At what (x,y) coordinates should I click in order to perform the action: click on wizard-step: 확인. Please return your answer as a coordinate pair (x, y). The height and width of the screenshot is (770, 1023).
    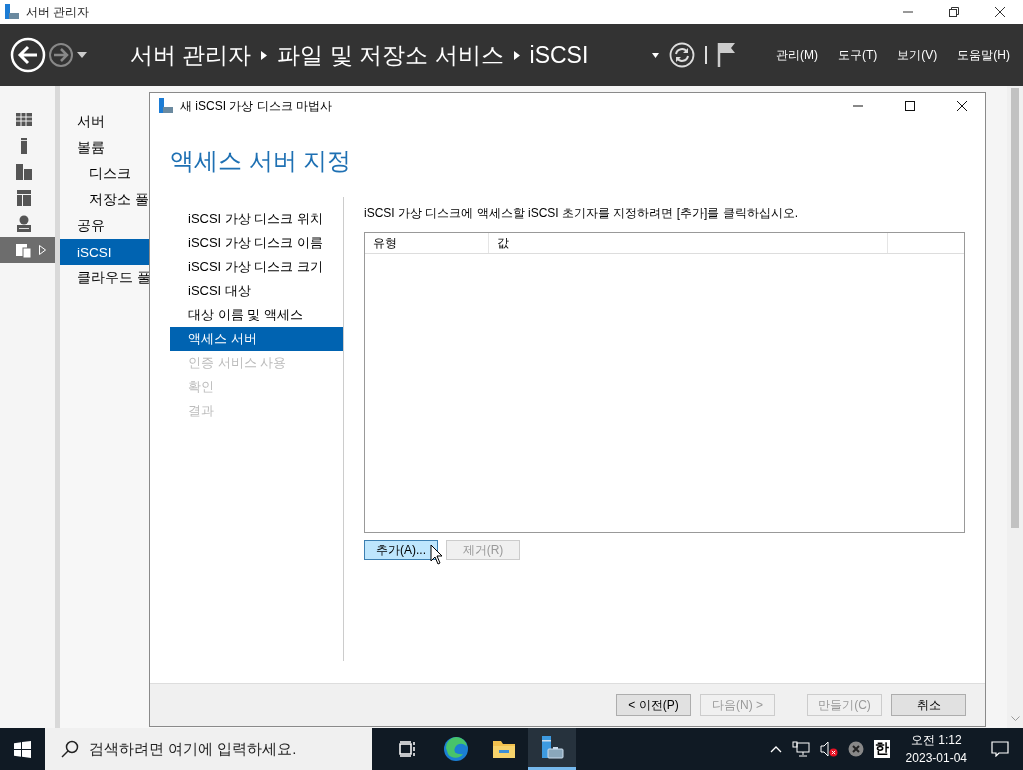
    Looking at the image, I should click on (256, 387).